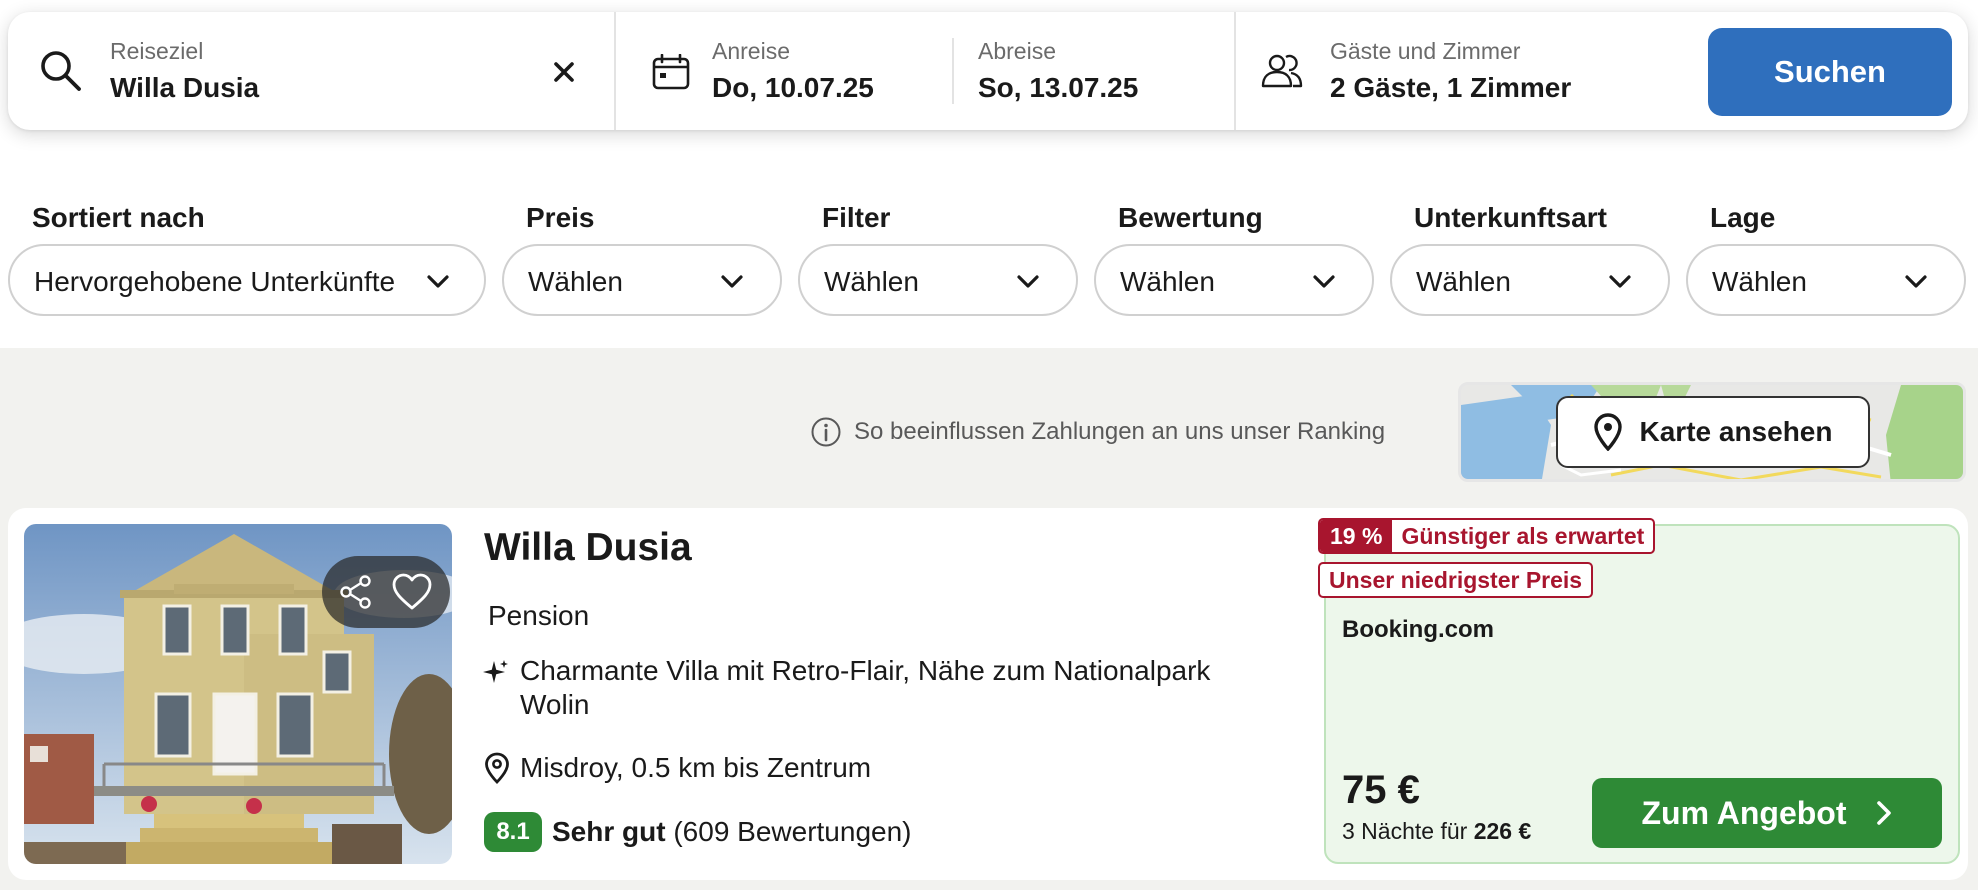 The width and height of the screenshot is (1978, 890). Describe the element at coordinates (560, 217) in the screenshot. I see `filter-label-price: Preis` at that location.